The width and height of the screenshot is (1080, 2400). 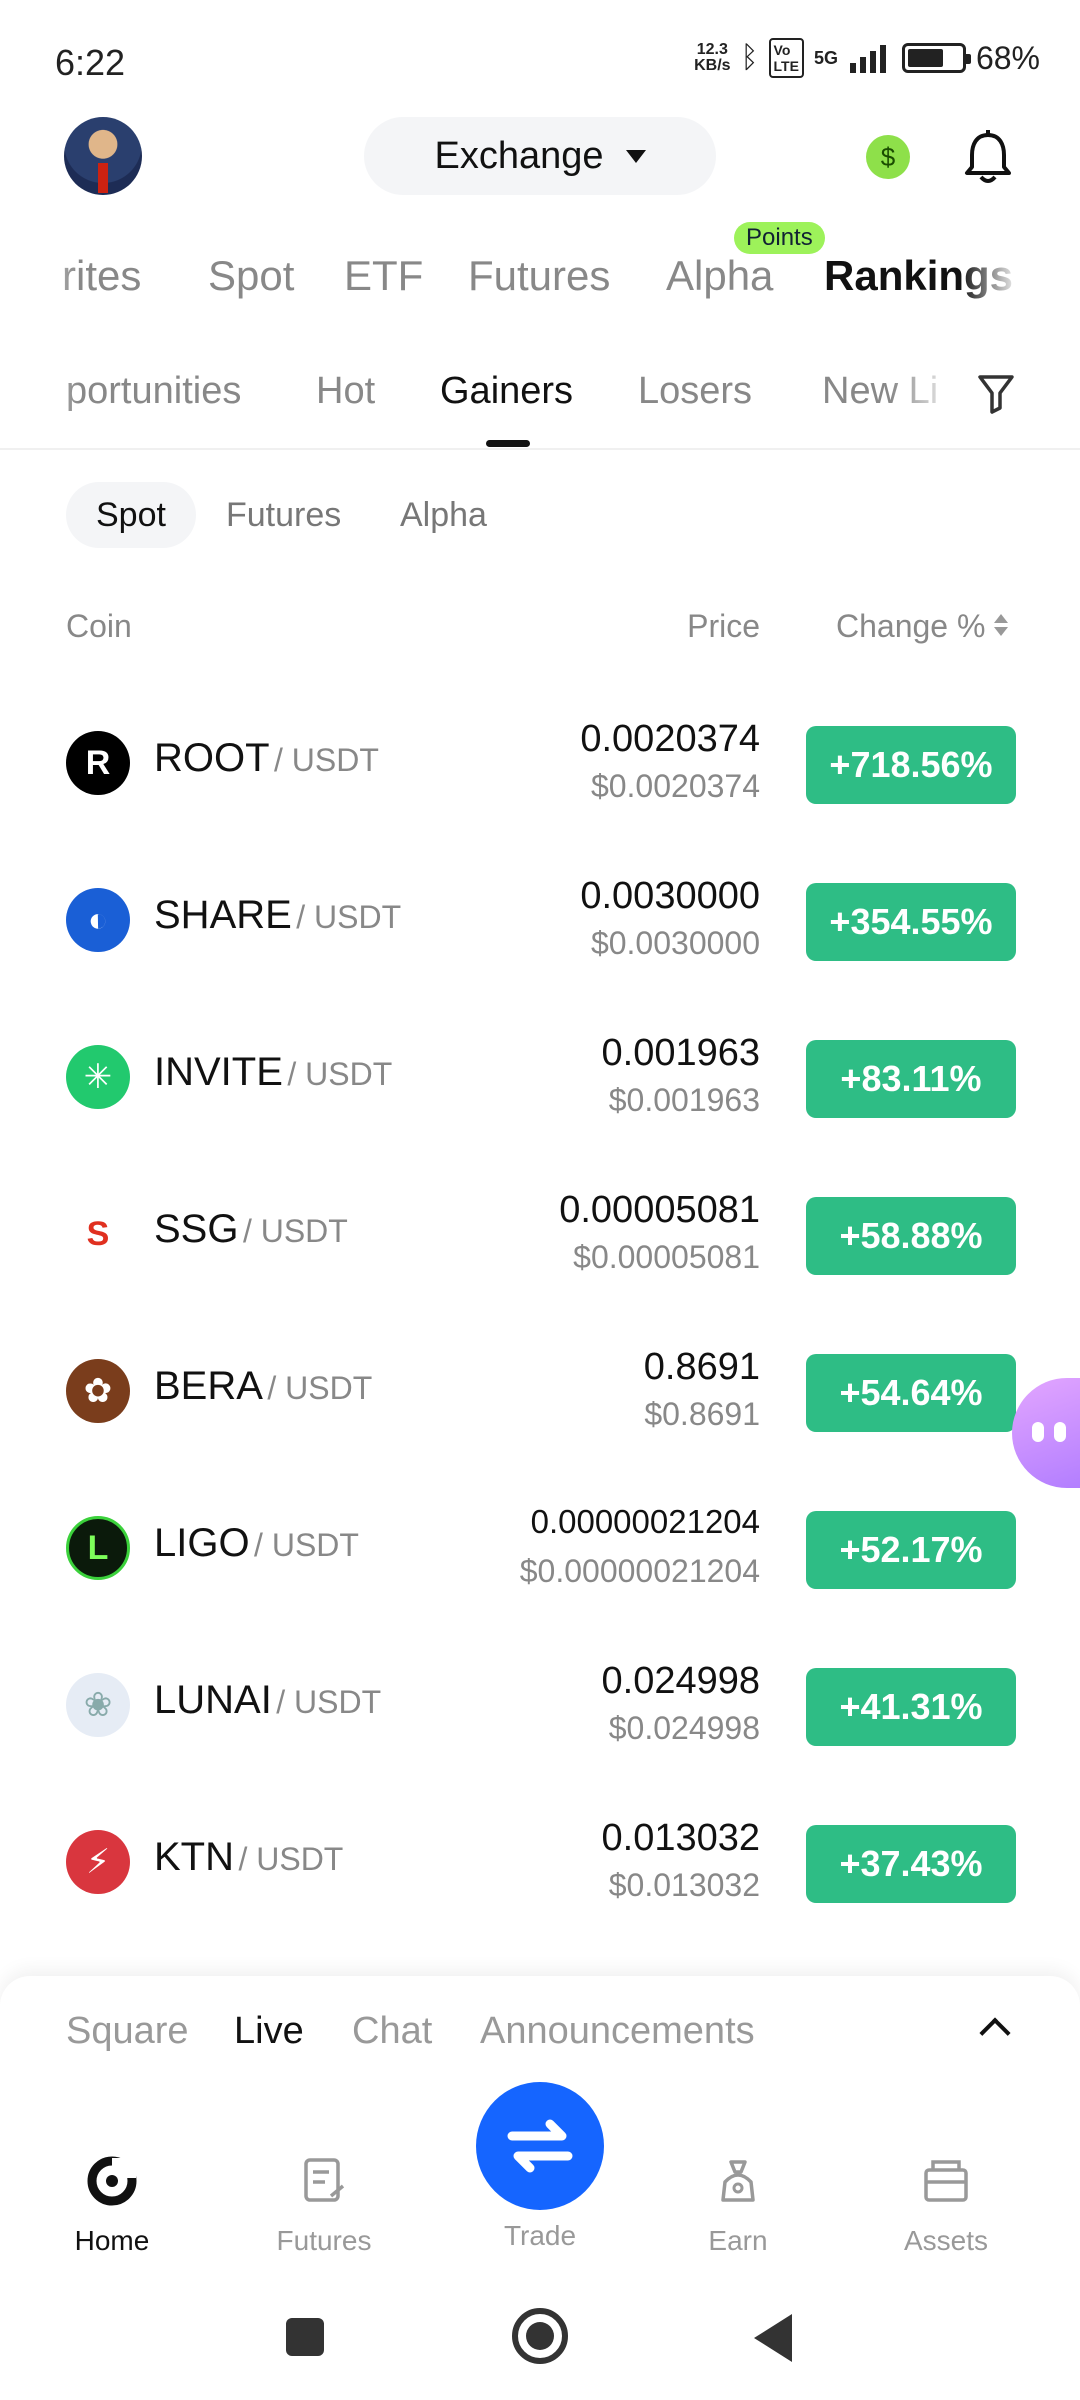 I want to click on last-price: 0.00000021204, so click(x=645, y=1521).